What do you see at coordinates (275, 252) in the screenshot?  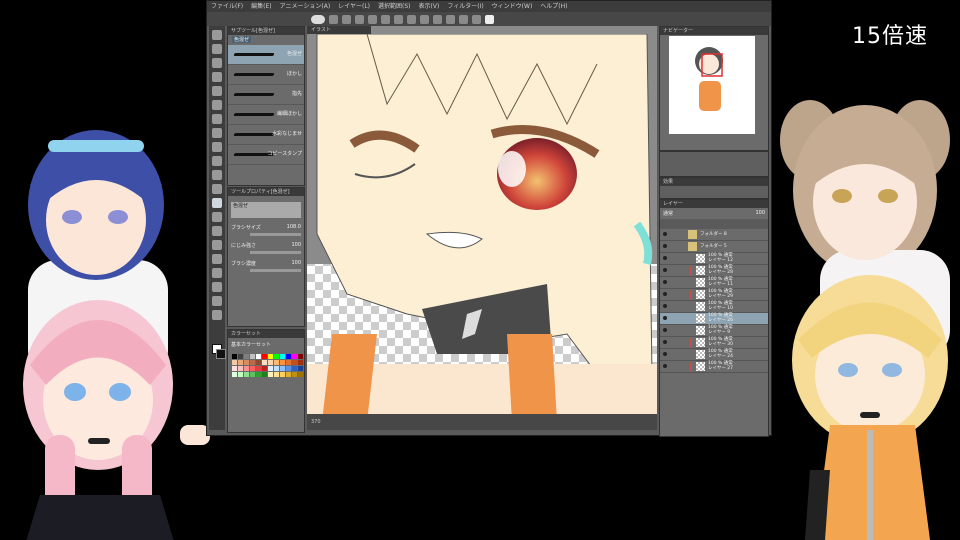 I see `blend-strength-slider` at bounding box center [275, 252].